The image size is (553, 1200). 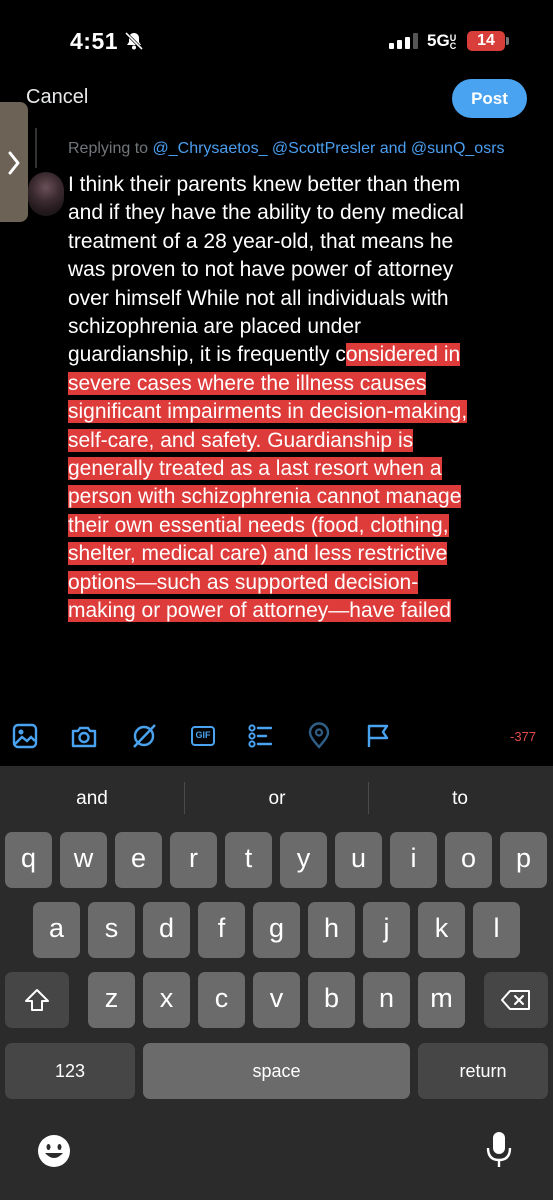 What do you see at coordinates (36, 148) in the screenshot?
I see `thread-line` at bounding box center [36, 148].